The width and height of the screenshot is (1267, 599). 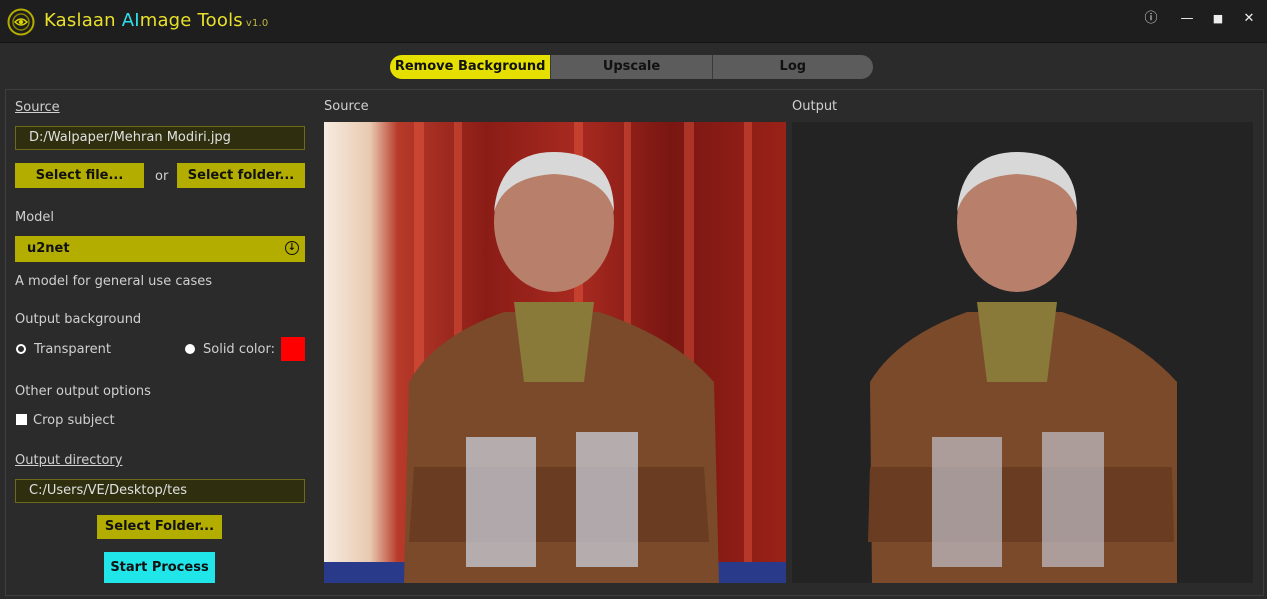 What do you see at coordinates (1218, 19) in the screenshot?
I see `maximize-button: ■` at bounding box center [1218, 19].